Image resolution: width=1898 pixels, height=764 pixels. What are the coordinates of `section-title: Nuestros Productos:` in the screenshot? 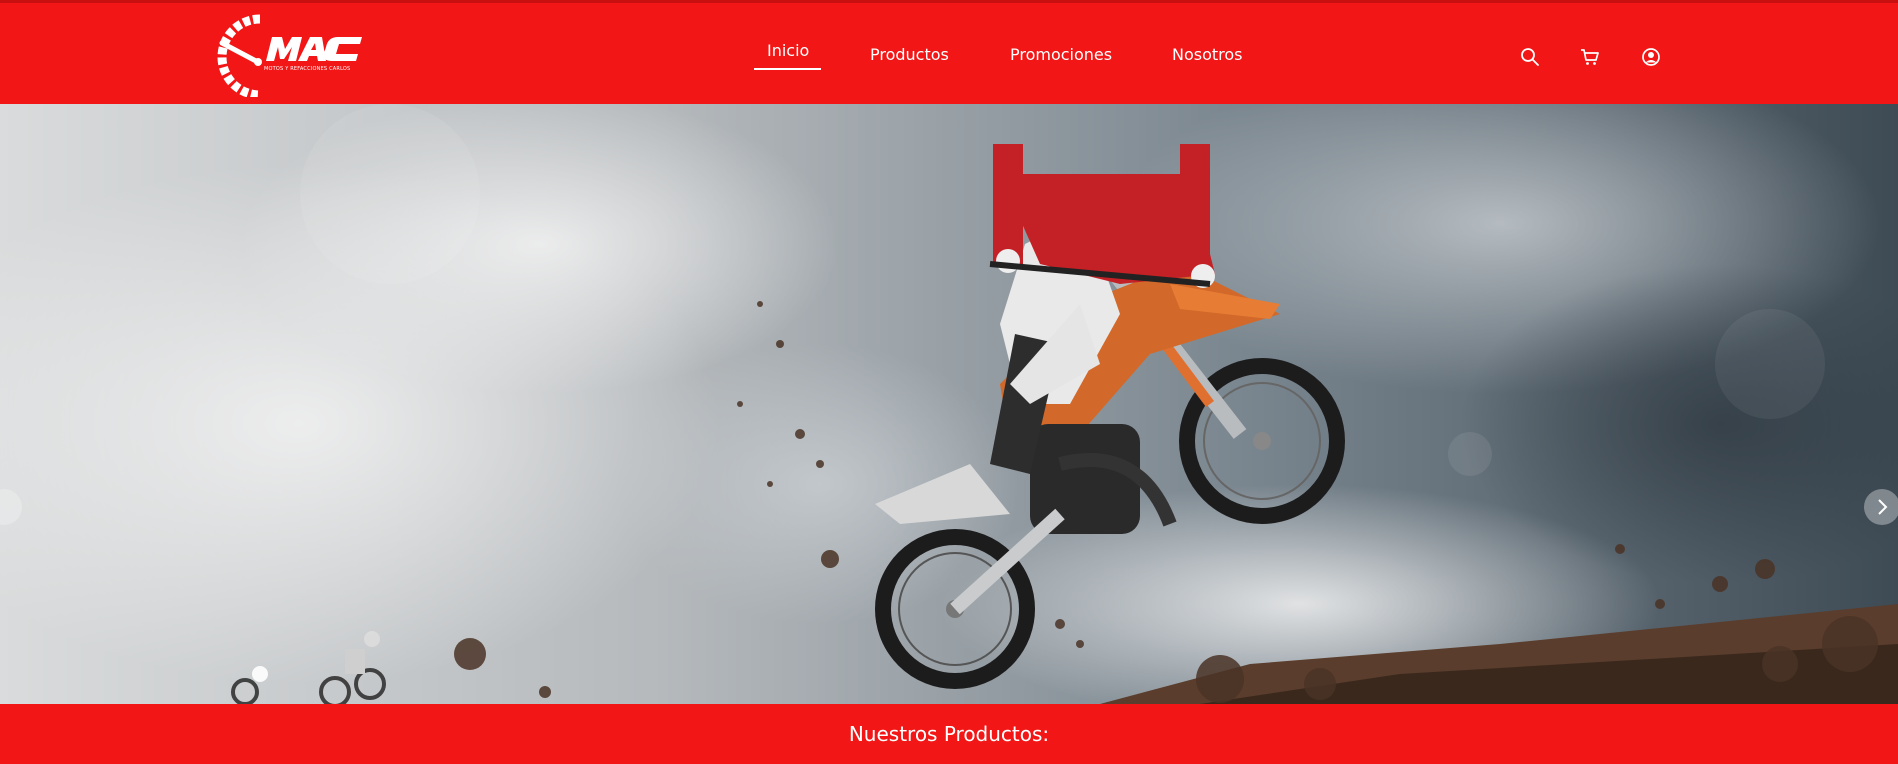 It's located at (949, 734).